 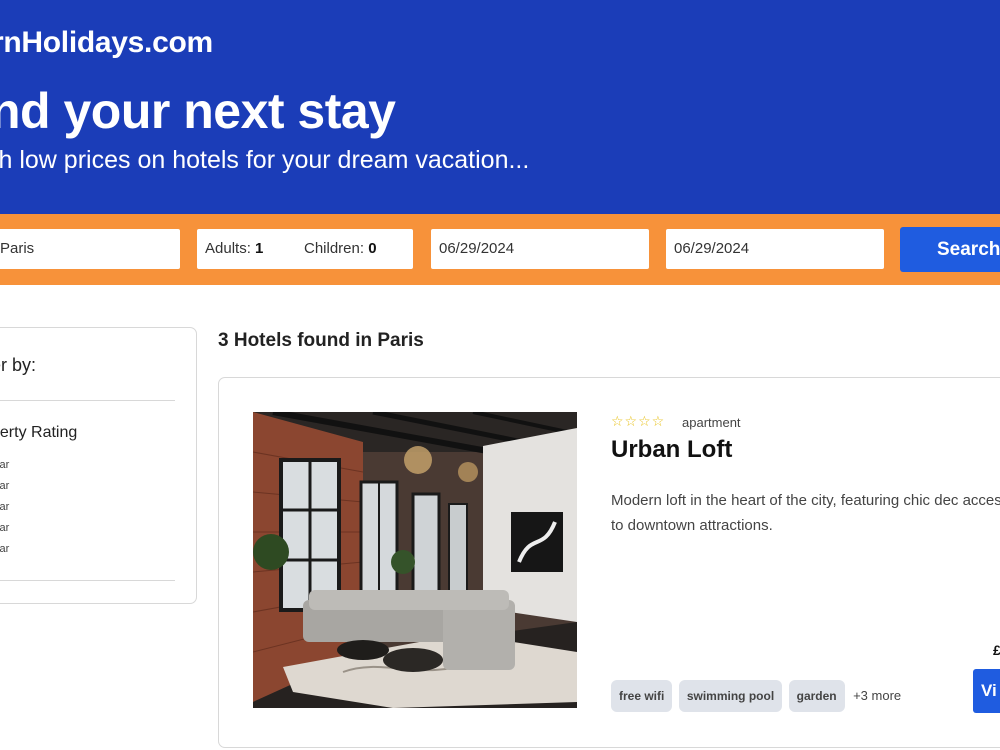 What do you see at coordinates (372, 248) in the screenshot?
I see `children-count: 0` at bounding box center [372, 248].